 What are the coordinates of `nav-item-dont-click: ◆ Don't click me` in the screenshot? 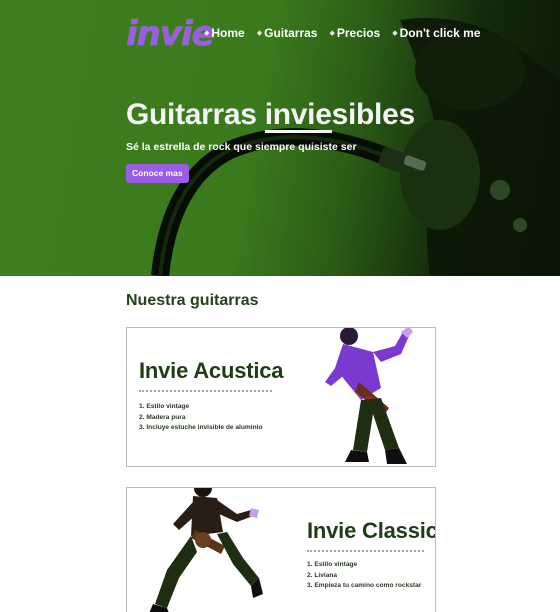 It's located at (436, 33).